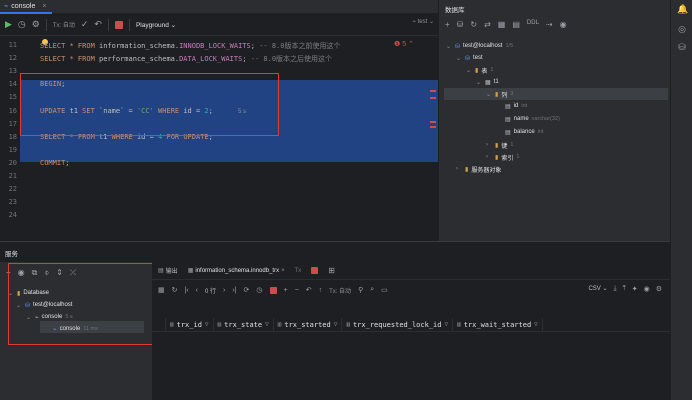 This screenshot has height=400, width=692. I want to click on database-icon: ⛁, so click(682, 47).